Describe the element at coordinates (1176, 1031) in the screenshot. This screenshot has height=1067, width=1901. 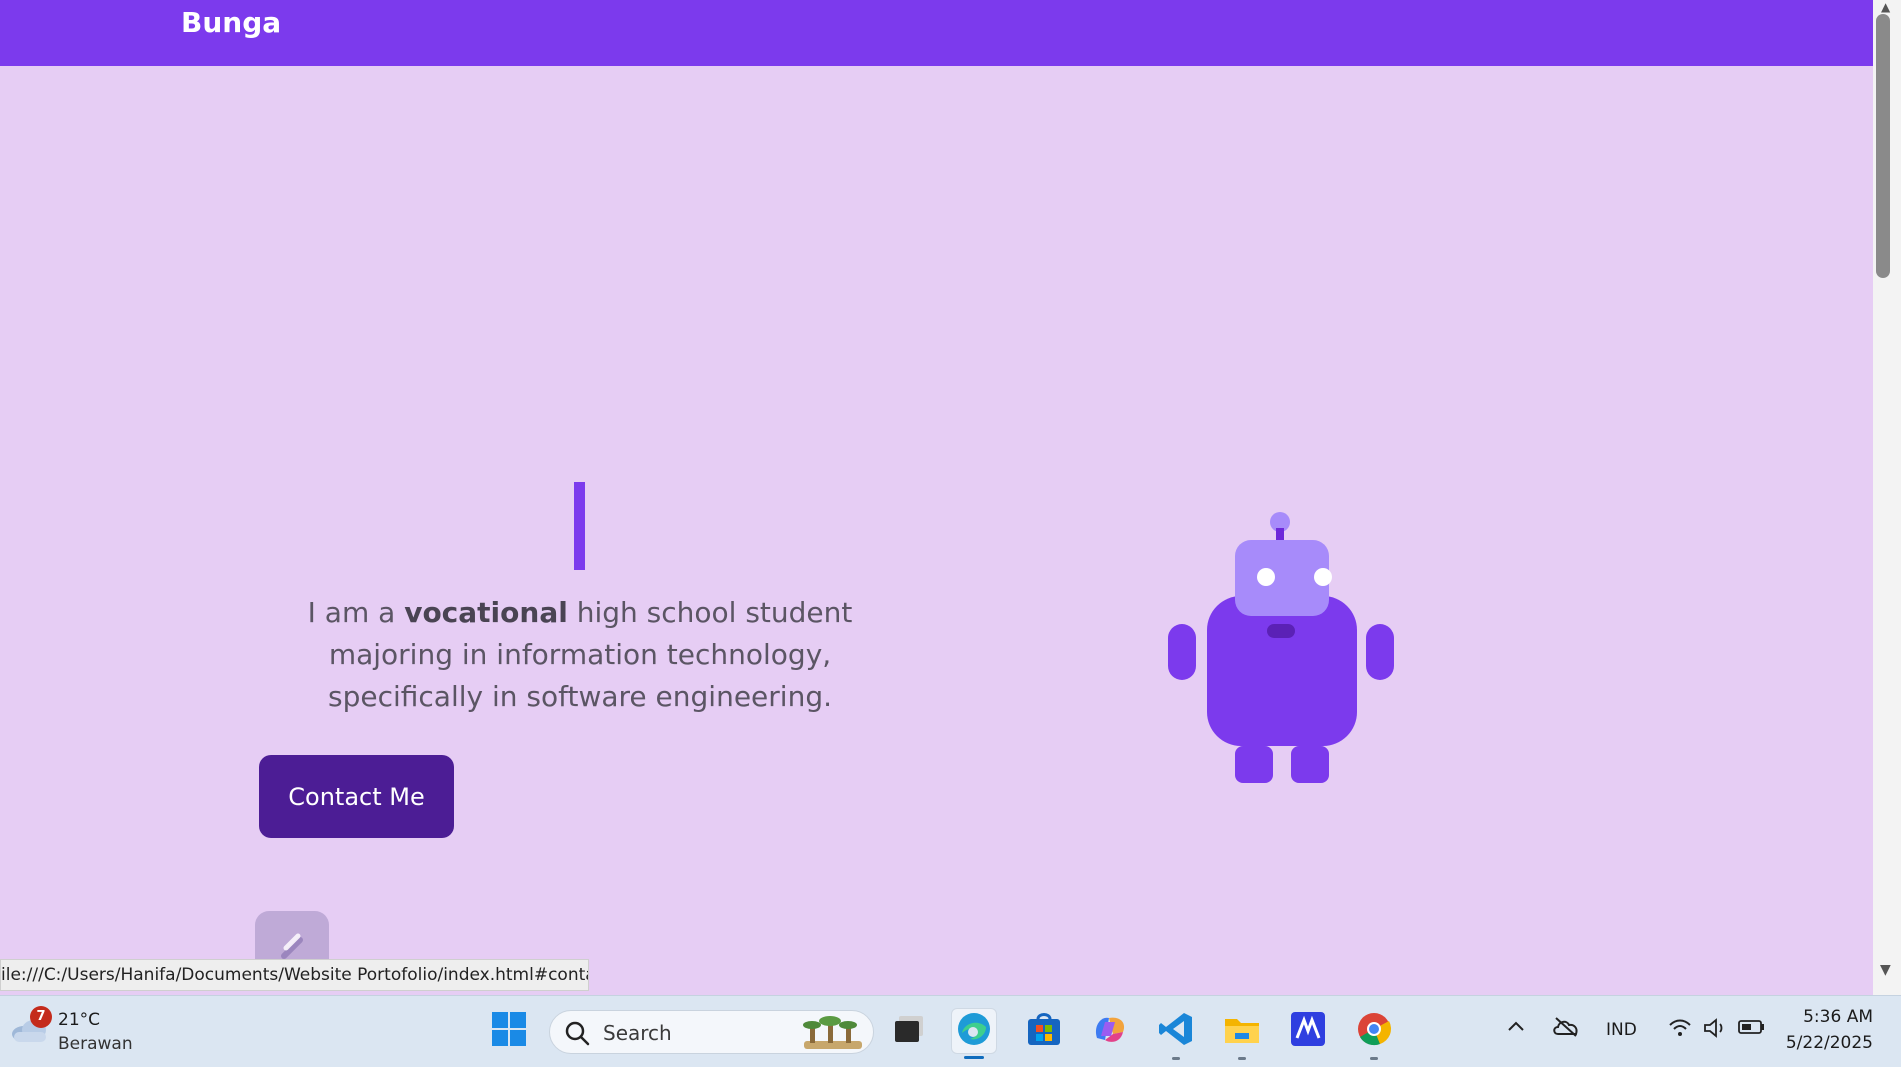
I see `vscode-icon` at that location.